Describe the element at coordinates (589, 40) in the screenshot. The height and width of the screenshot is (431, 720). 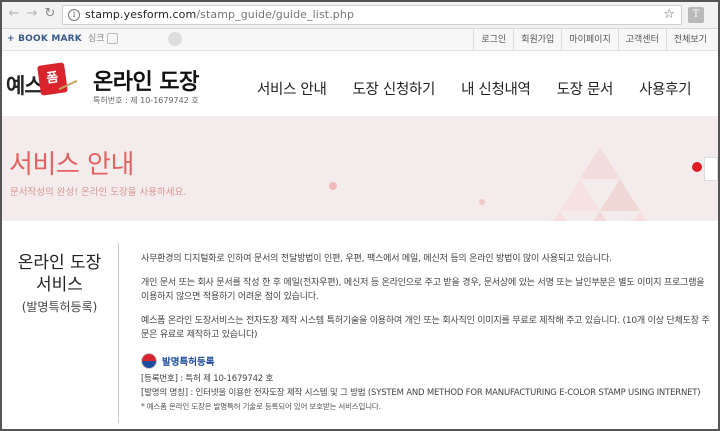
I see `mypage-link: 마이페이지` at that location.